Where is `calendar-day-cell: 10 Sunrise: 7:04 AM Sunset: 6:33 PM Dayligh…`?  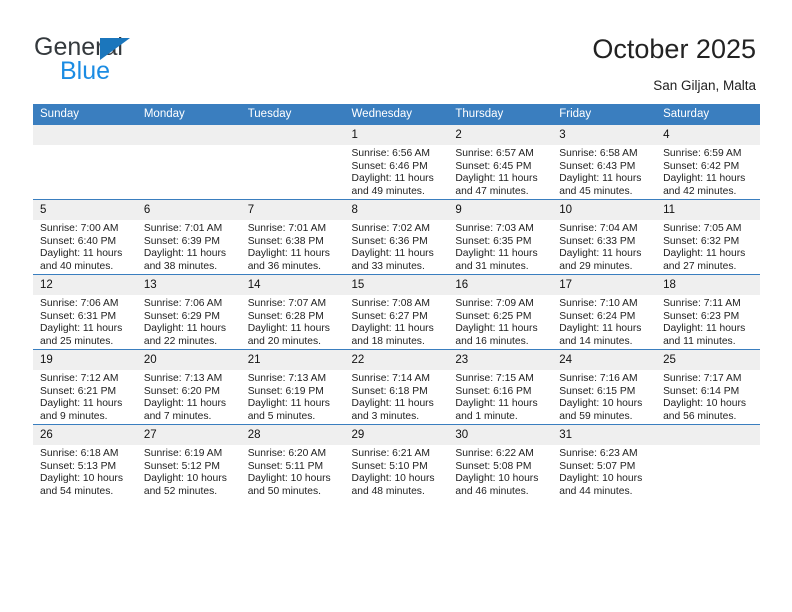 calendar-day-cell: 10 Sunrise: 7:04 AM Sunset: 6:33 PM Dayligh… is located at coordinates (604, 237).